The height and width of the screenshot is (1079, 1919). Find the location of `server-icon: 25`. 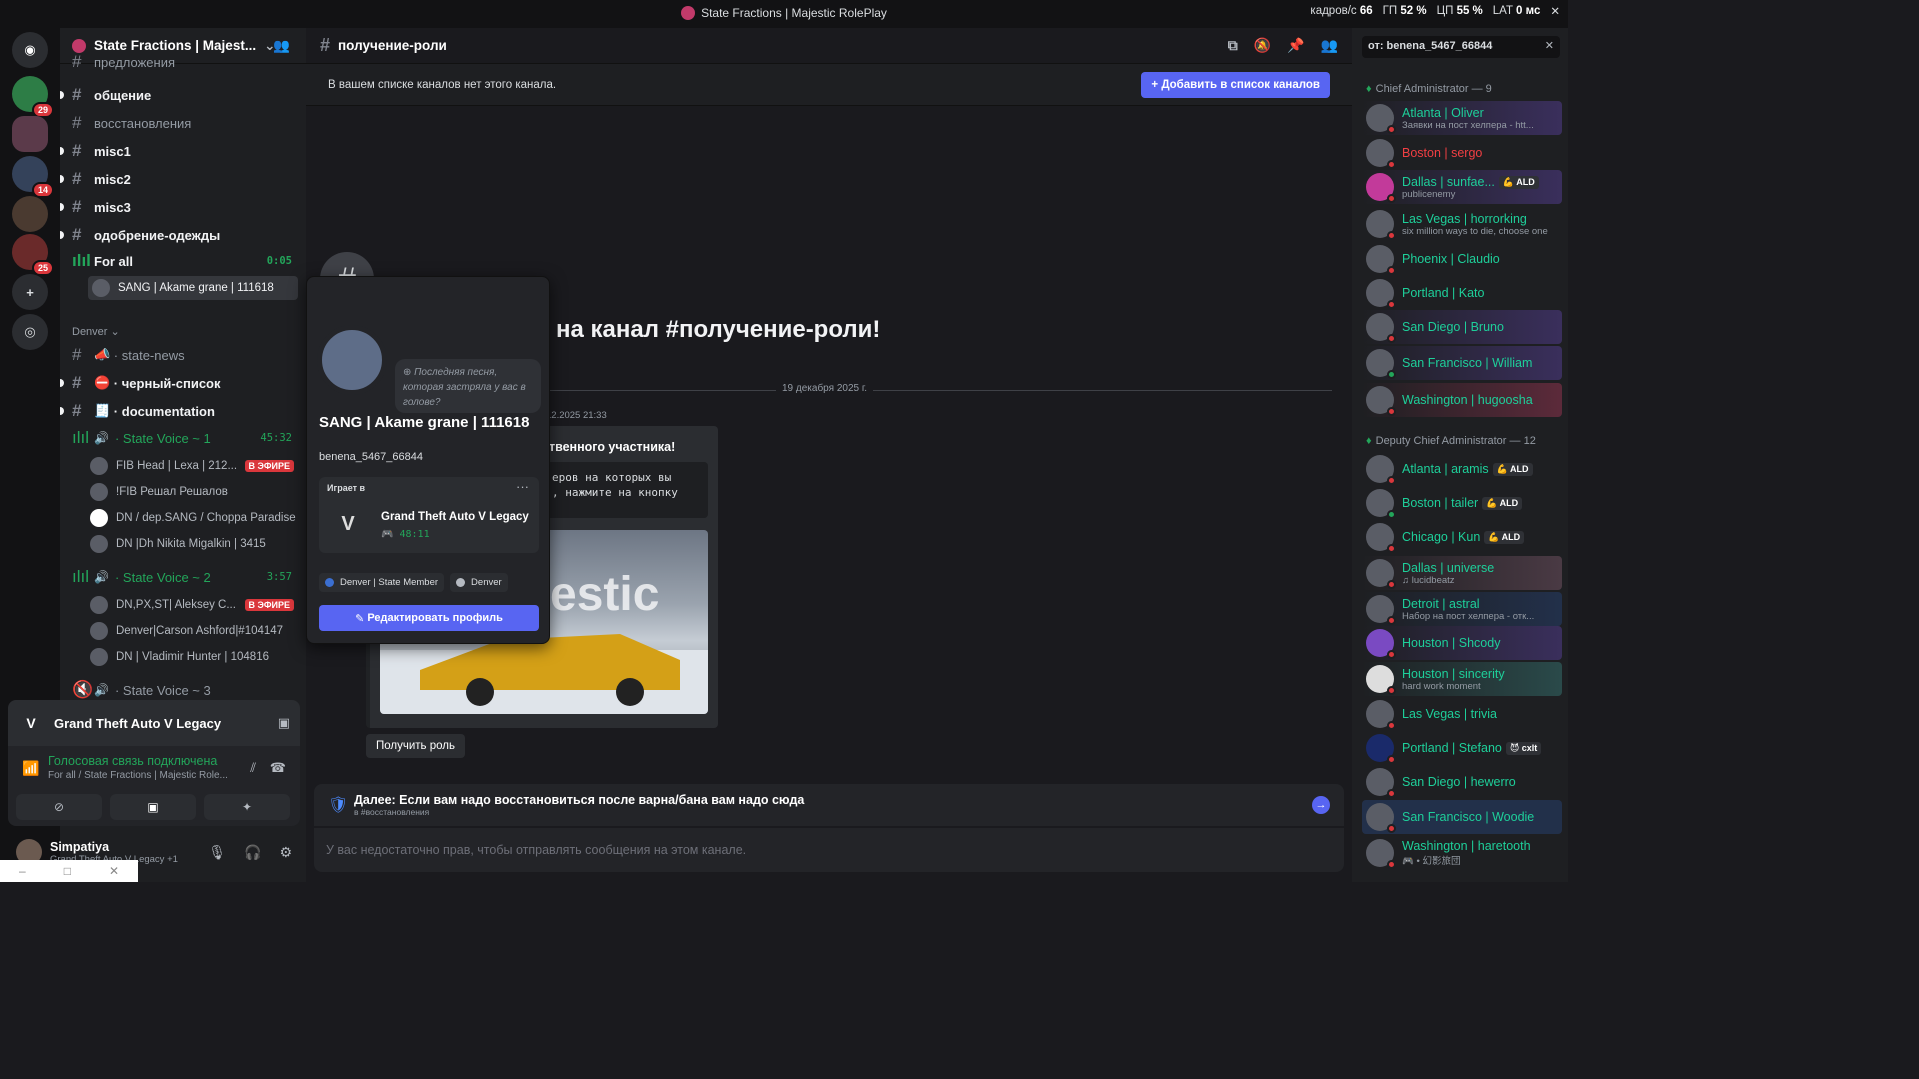

server-icon: 25 is located at coordinates (33, 255).